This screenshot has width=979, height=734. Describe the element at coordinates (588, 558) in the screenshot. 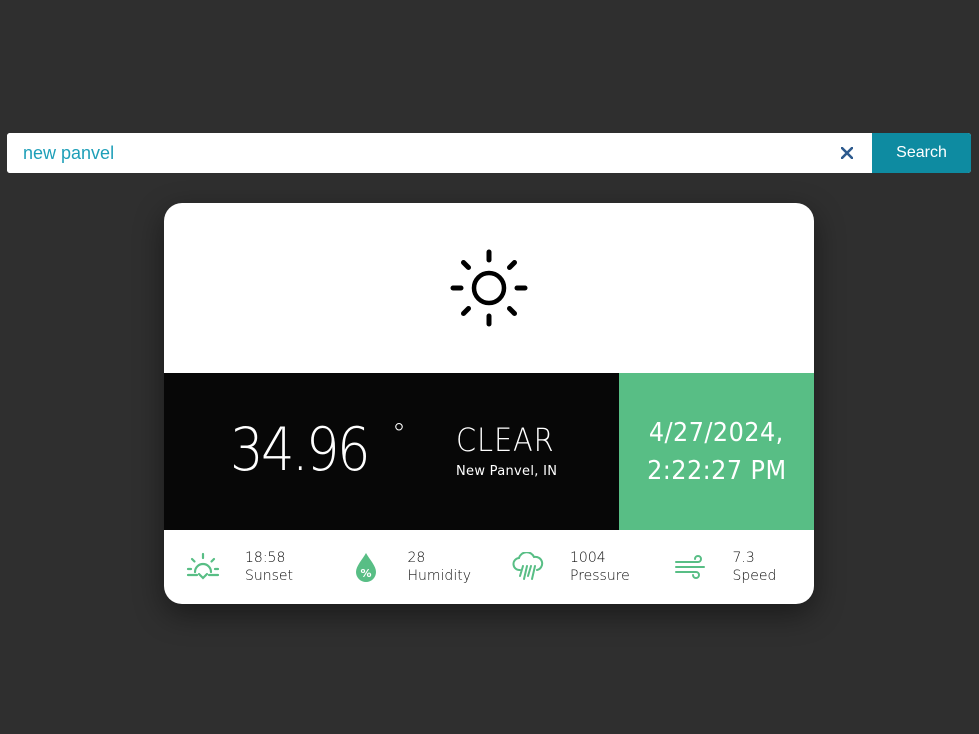

I see `pressure-value: 1004` at that location.